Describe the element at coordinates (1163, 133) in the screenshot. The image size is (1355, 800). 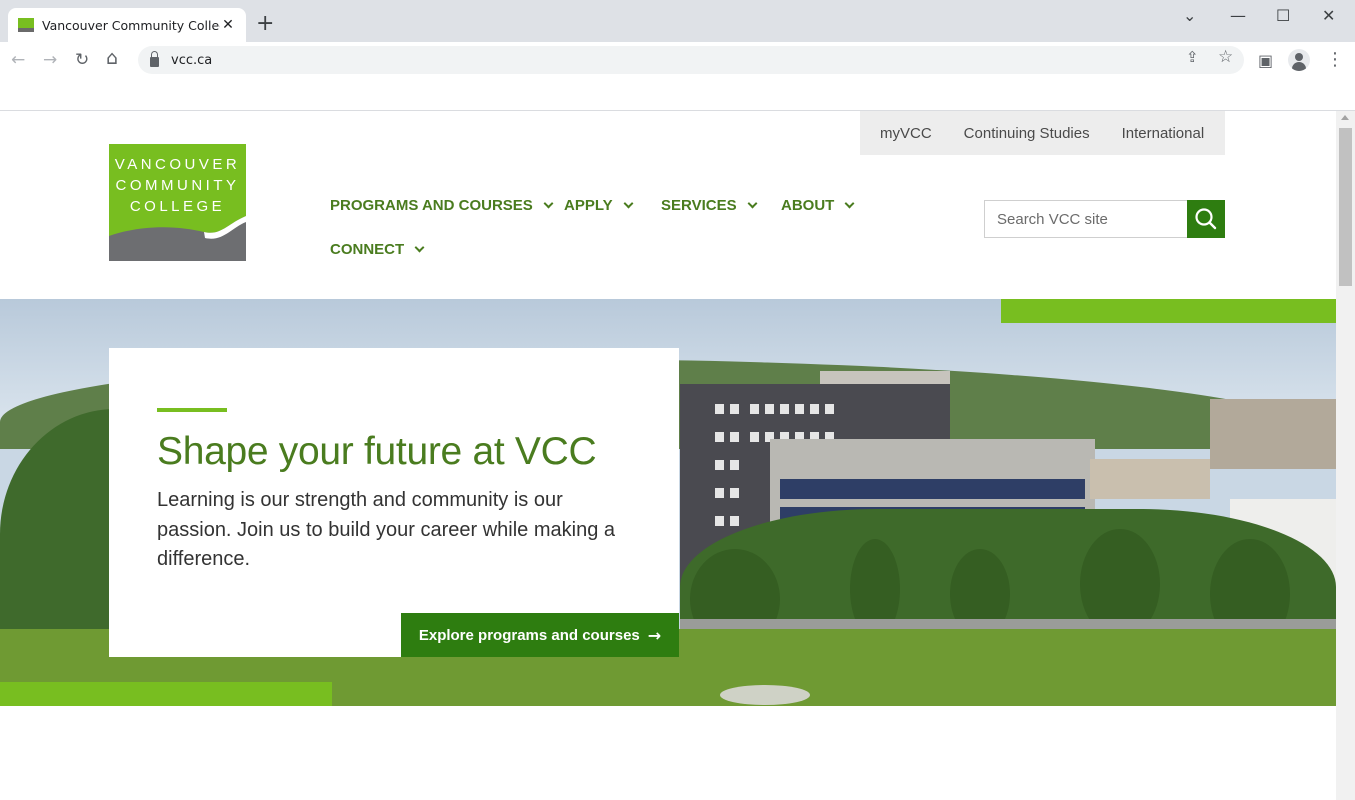
I see `utility-link-international: International` at that location.